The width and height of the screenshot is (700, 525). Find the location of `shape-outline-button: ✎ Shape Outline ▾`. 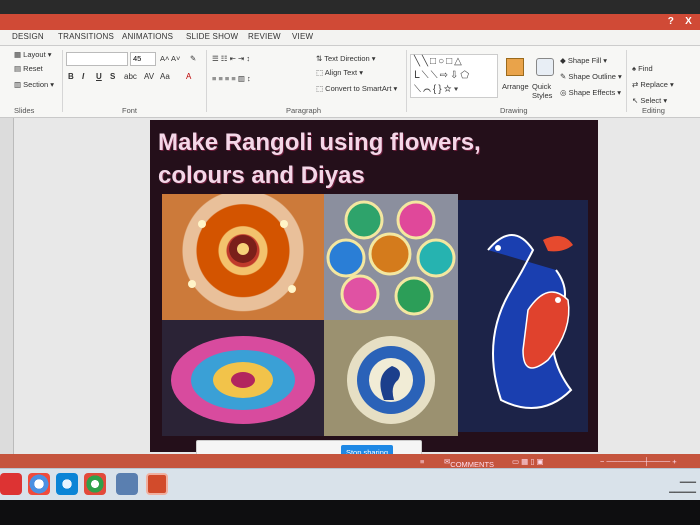

shape-outline-button: ✎ Shape Outline ▾ is located at coordinates (591, 76).